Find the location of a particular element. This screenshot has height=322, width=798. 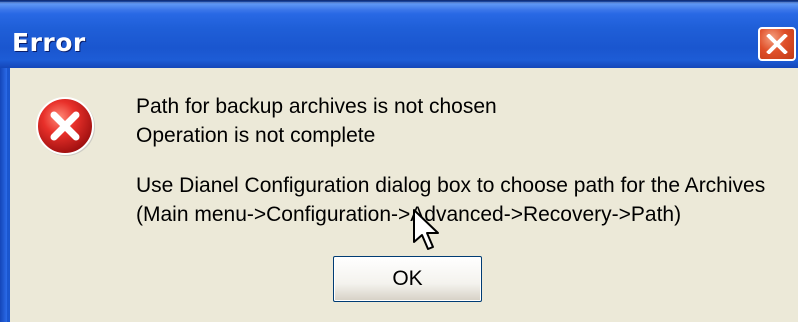

message-line-2: Operation is not complete is located at coordinates (256, 135).